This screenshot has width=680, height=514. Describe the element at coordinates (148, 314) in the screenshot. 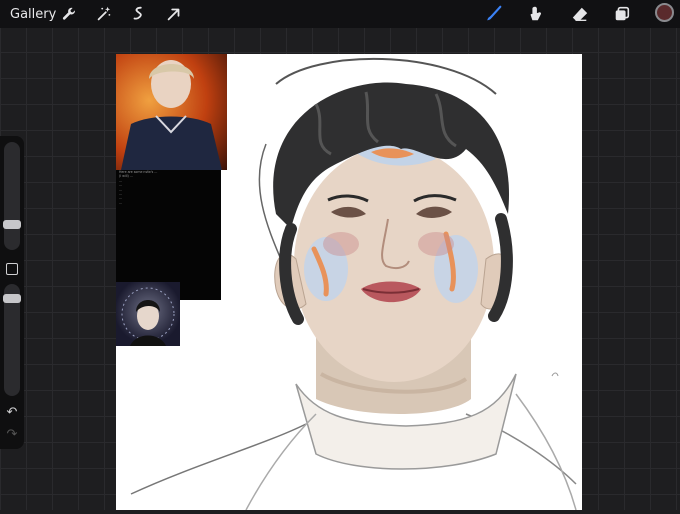

I see `reference-portrait-thumbnail` at that location.